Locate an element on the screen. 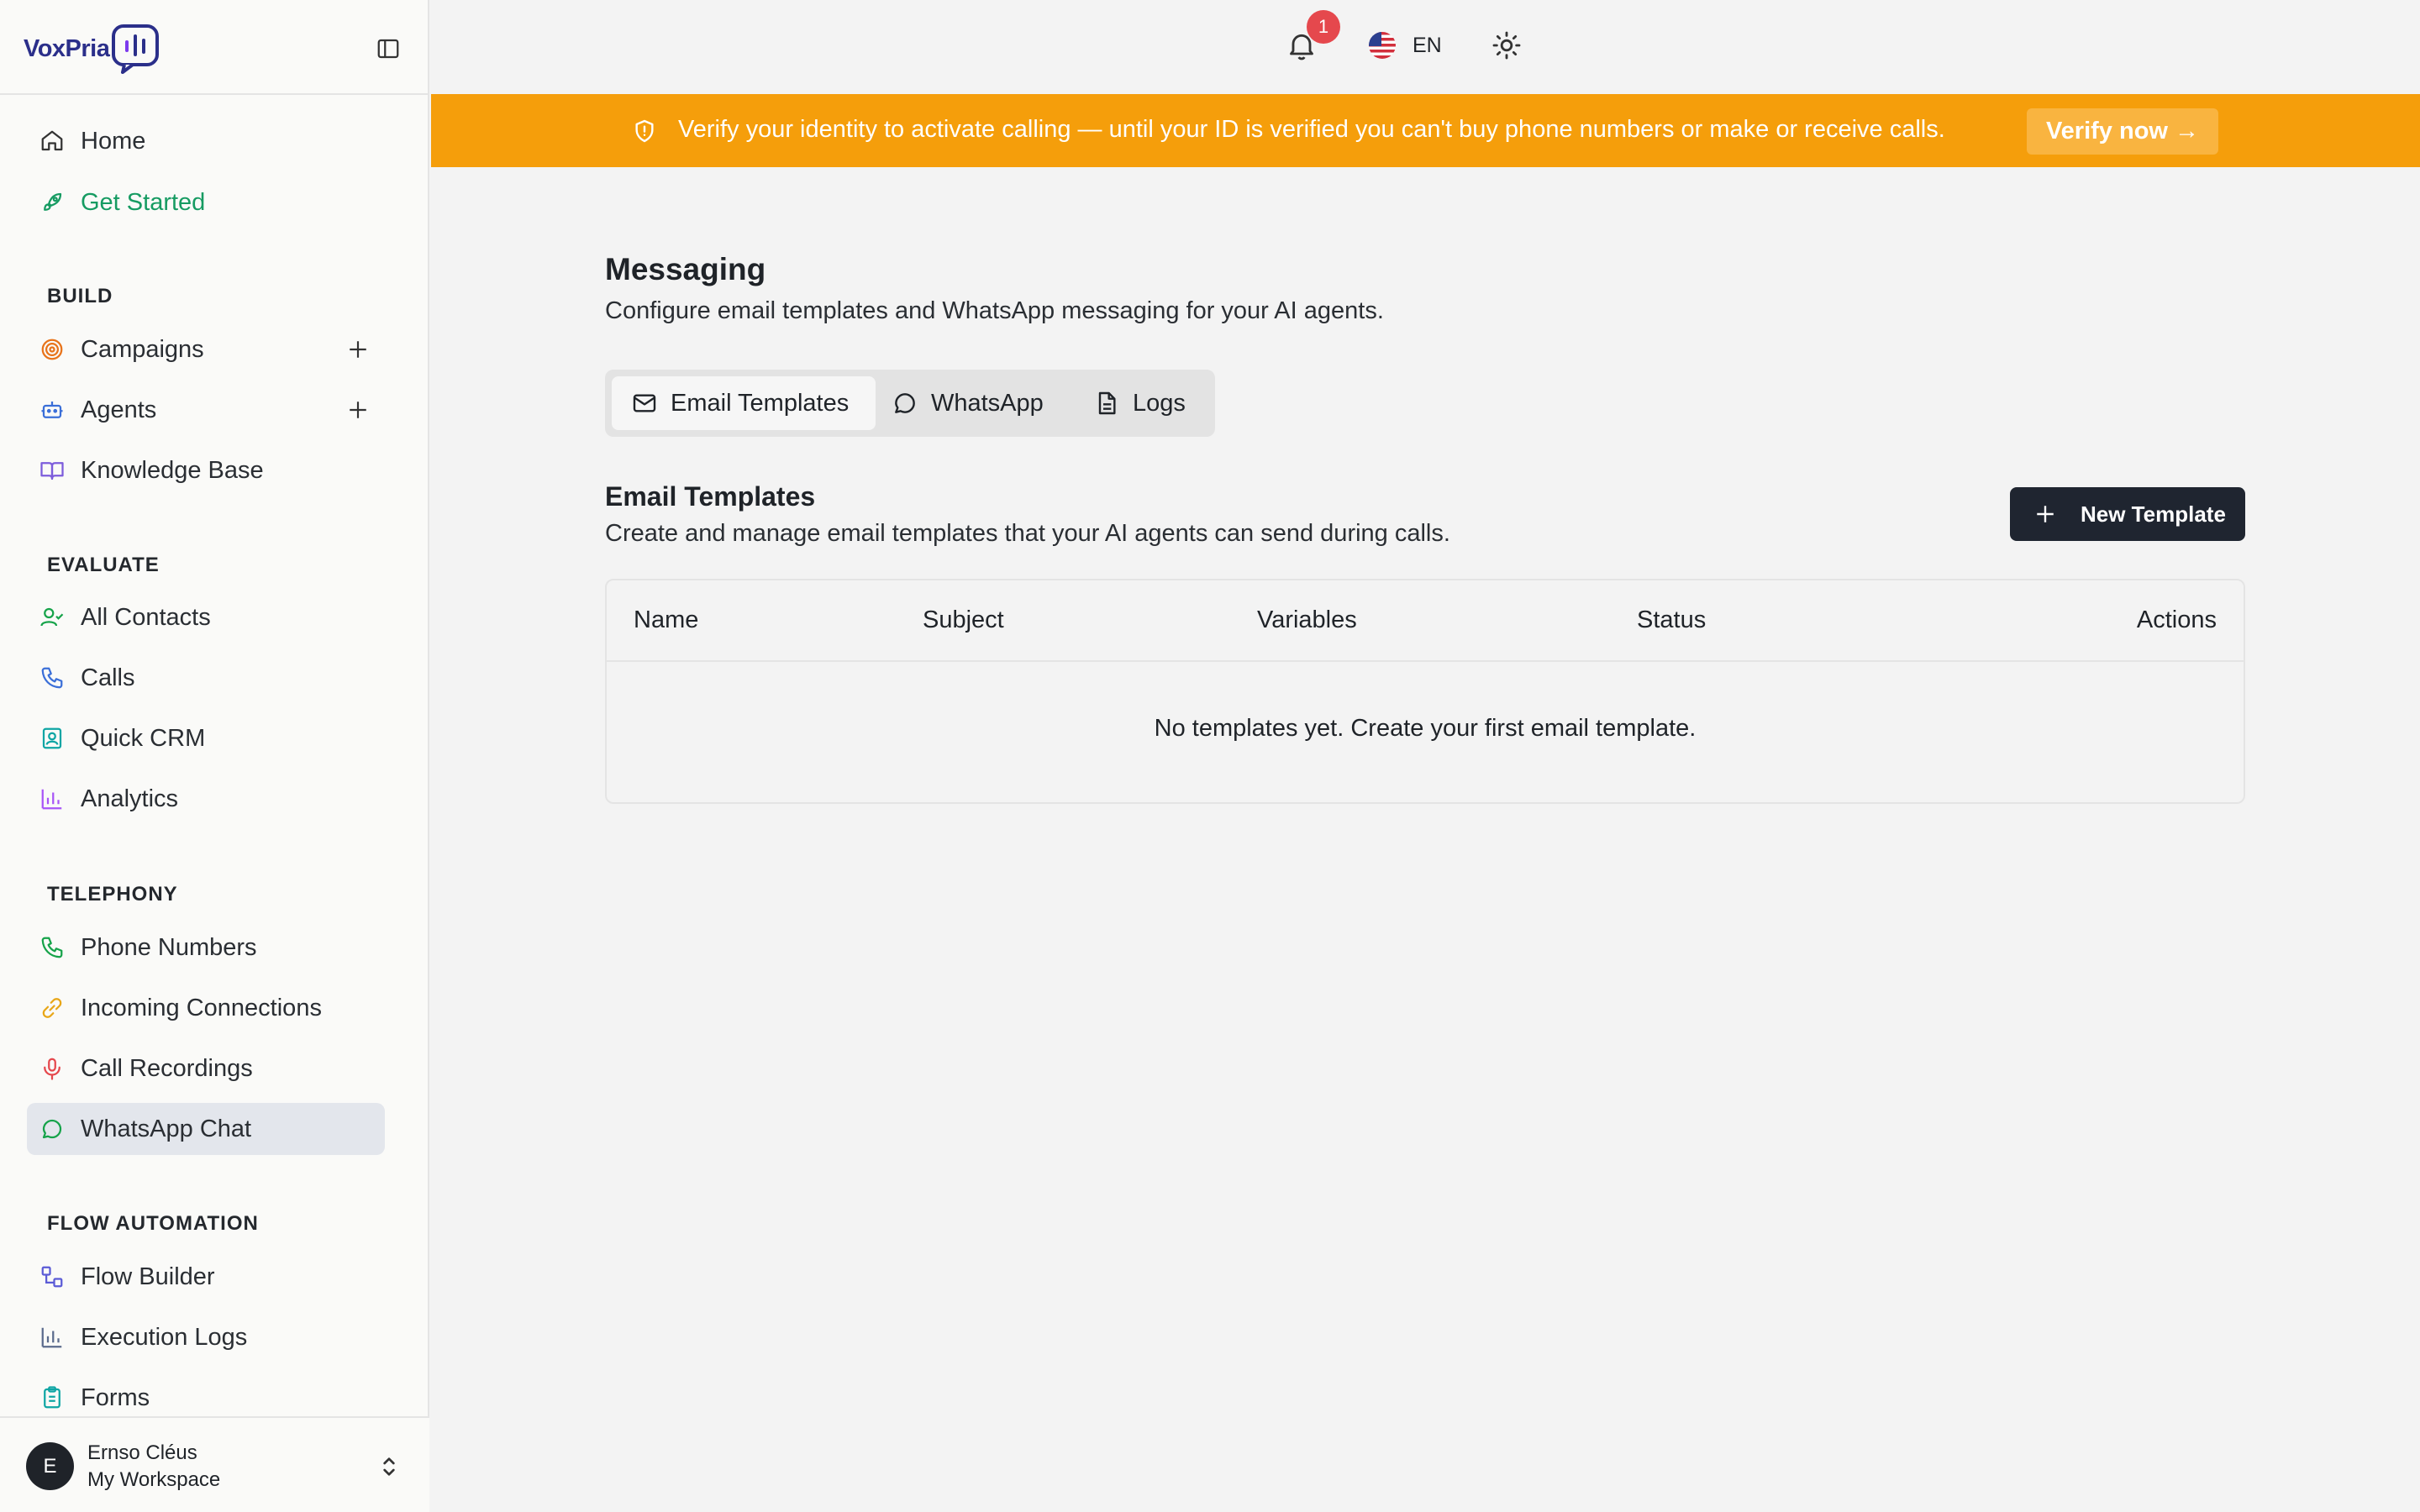  sidebar-item-knowledge-base: Knowledge Base is located at coordinates (206, 470).